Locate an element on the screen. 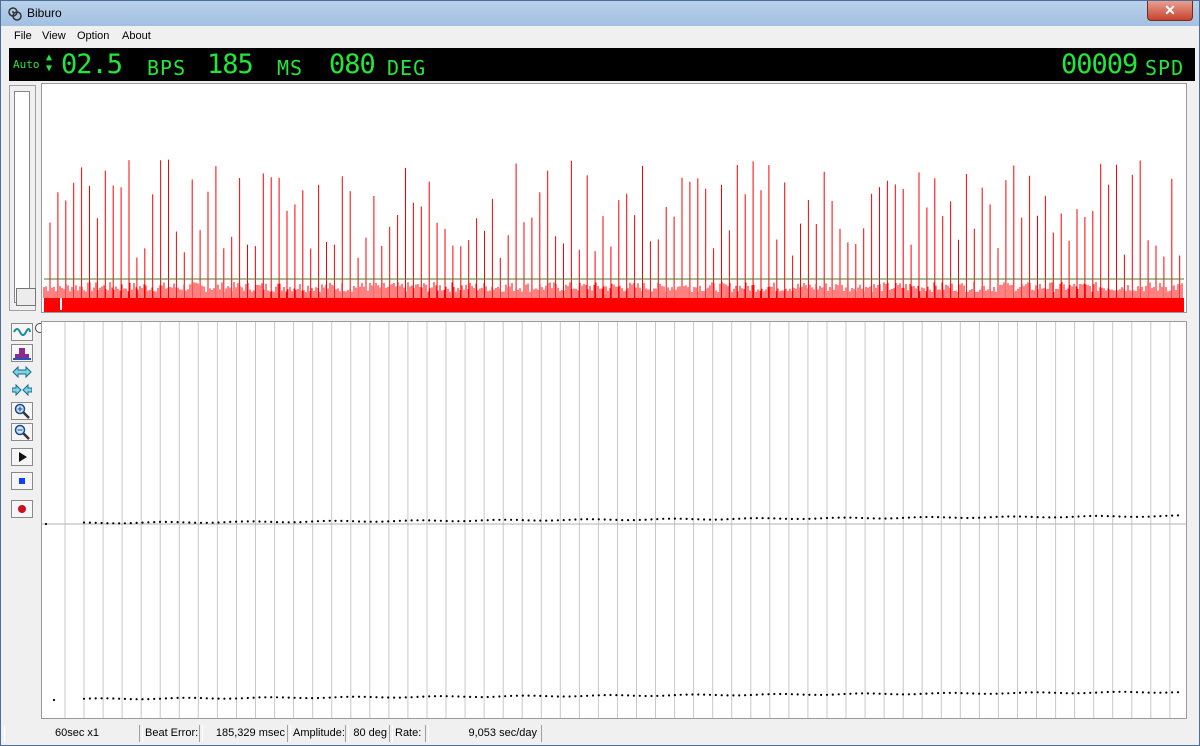 This screenshot has width=1200, height=746. rate-value: 9,053 sec/day is located at coordinates (485, 733).